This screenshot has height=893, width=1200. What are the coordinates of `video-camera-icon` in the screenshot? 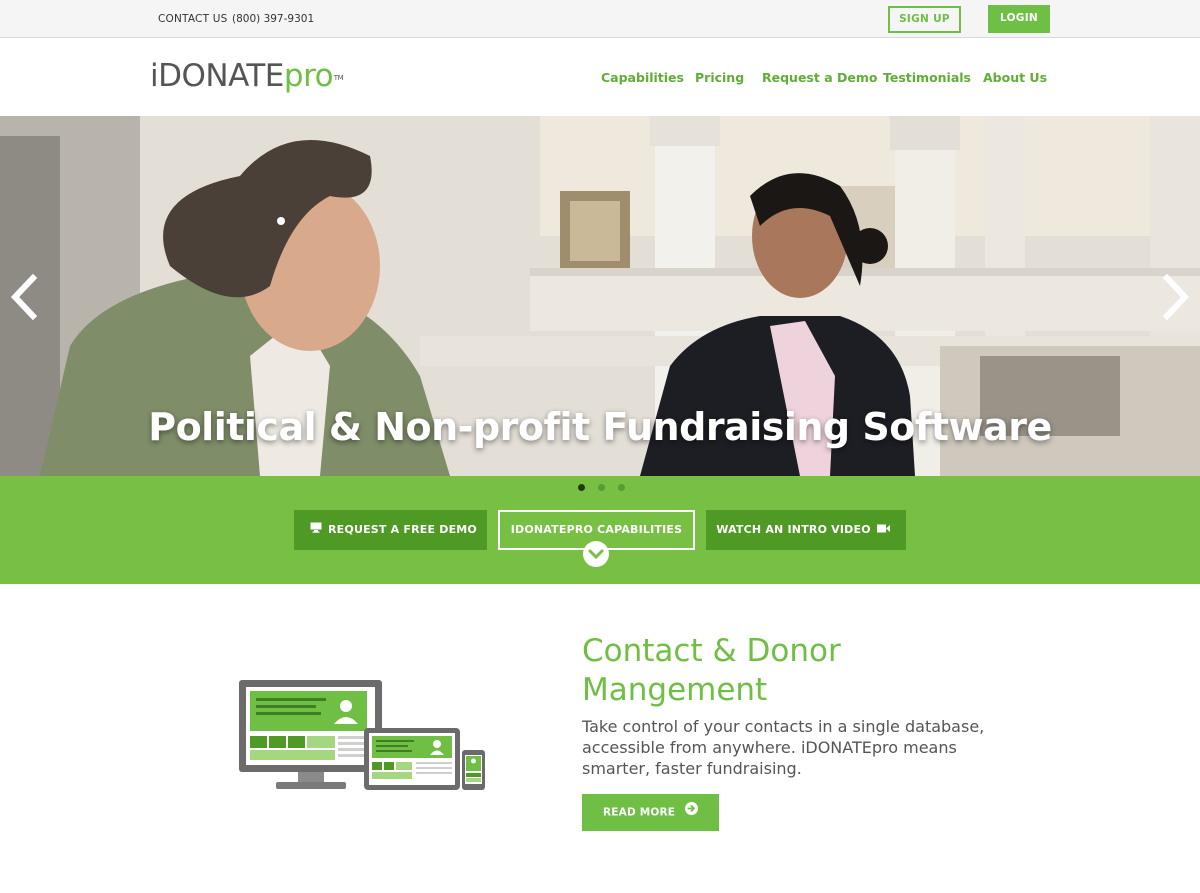 It's located at (883, 530).